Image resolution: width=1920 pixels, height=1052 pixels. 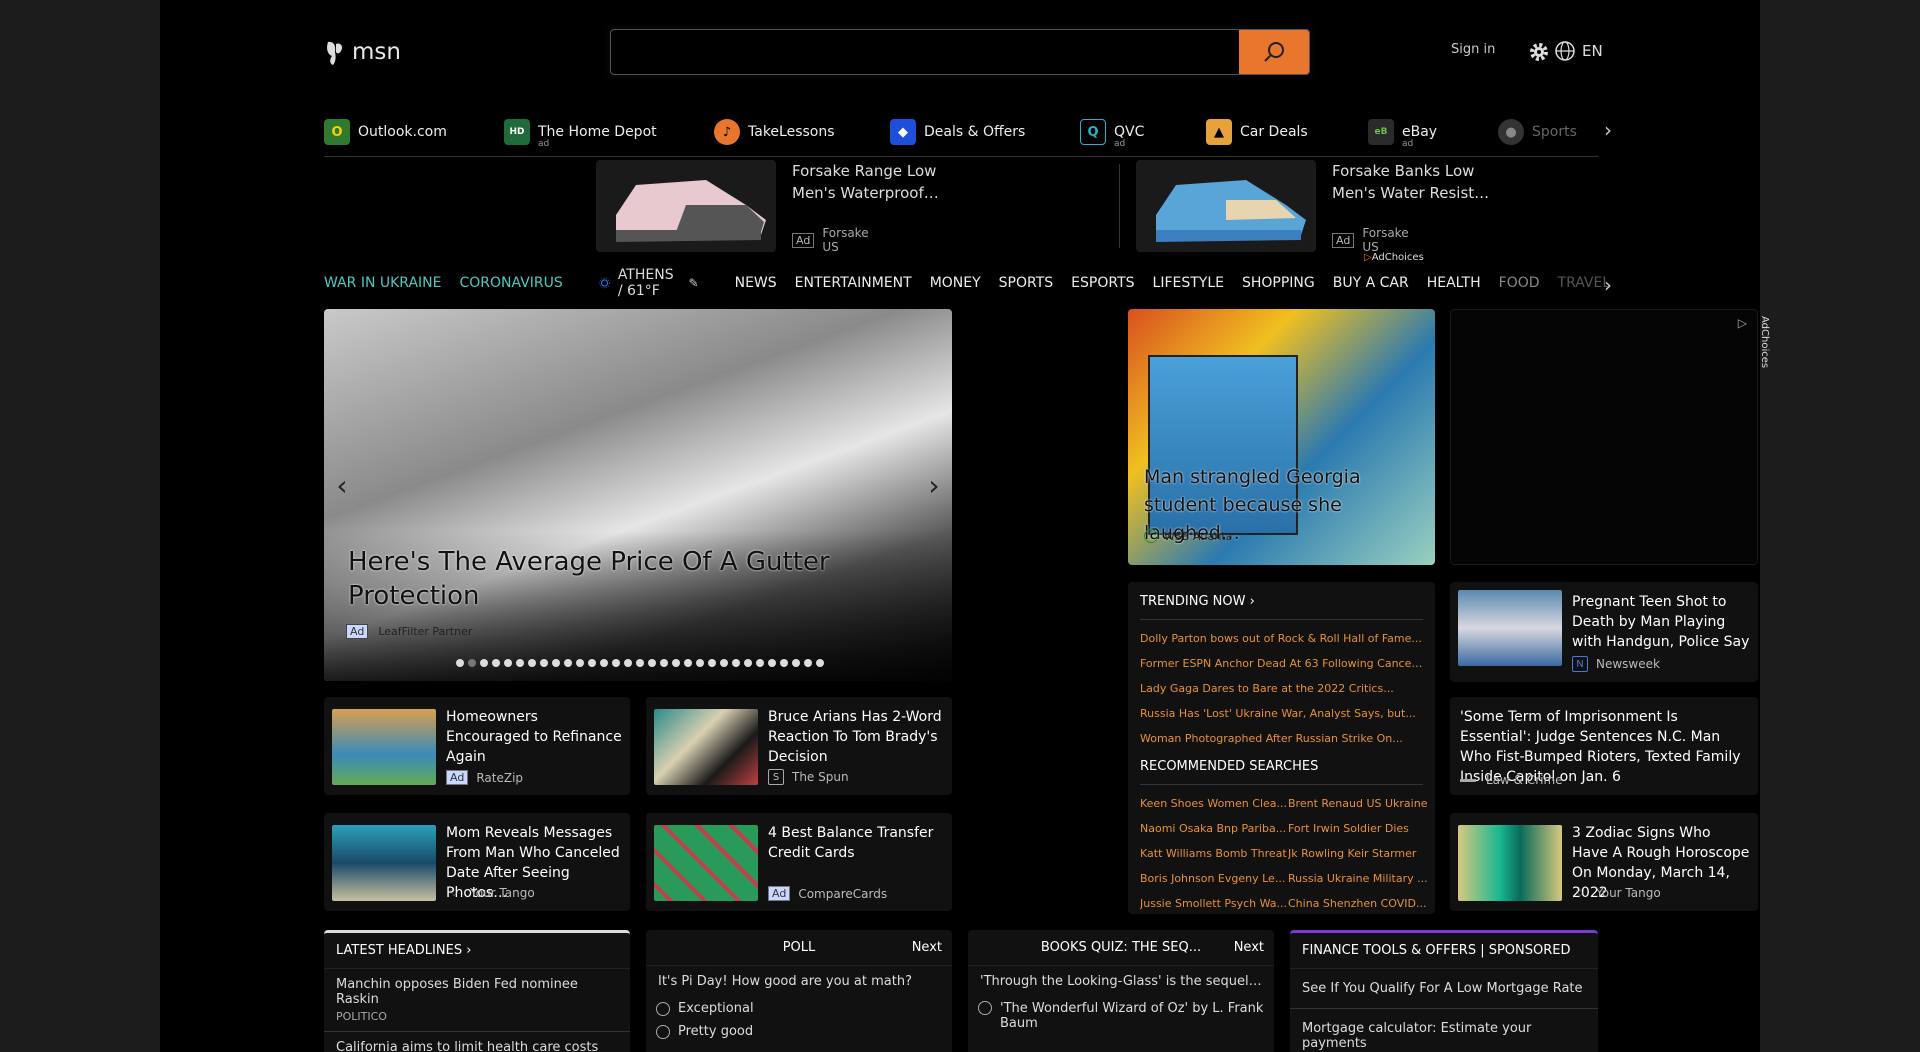 What do you see at coordinates (926, 52) in the screenshot?
I see `search-input` at bounding box center [926, 52].